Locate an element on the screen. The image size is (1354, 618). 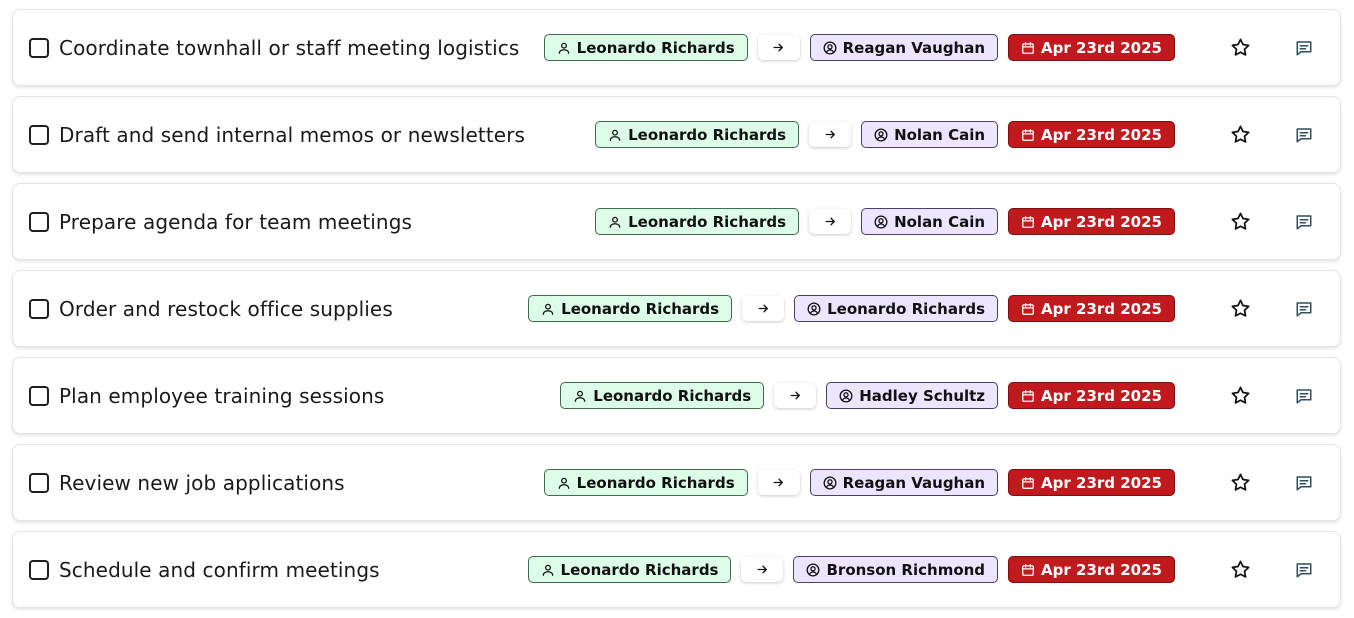
assignee-chip: Bronson Richmond is located at coordinates (896, 569).